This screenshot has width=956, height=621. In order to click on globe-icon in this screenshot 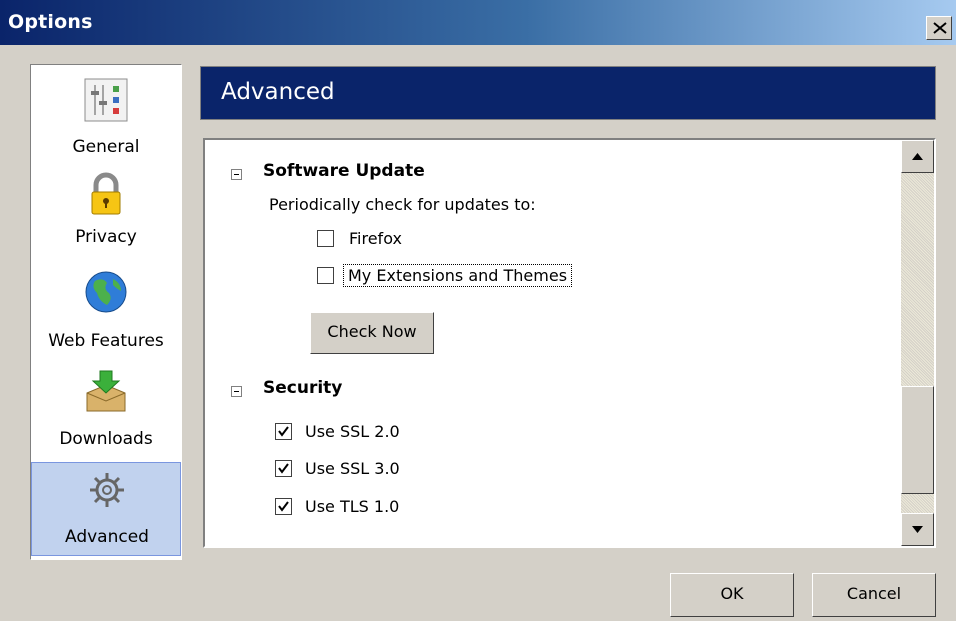, I will do `click(106, 292)`.